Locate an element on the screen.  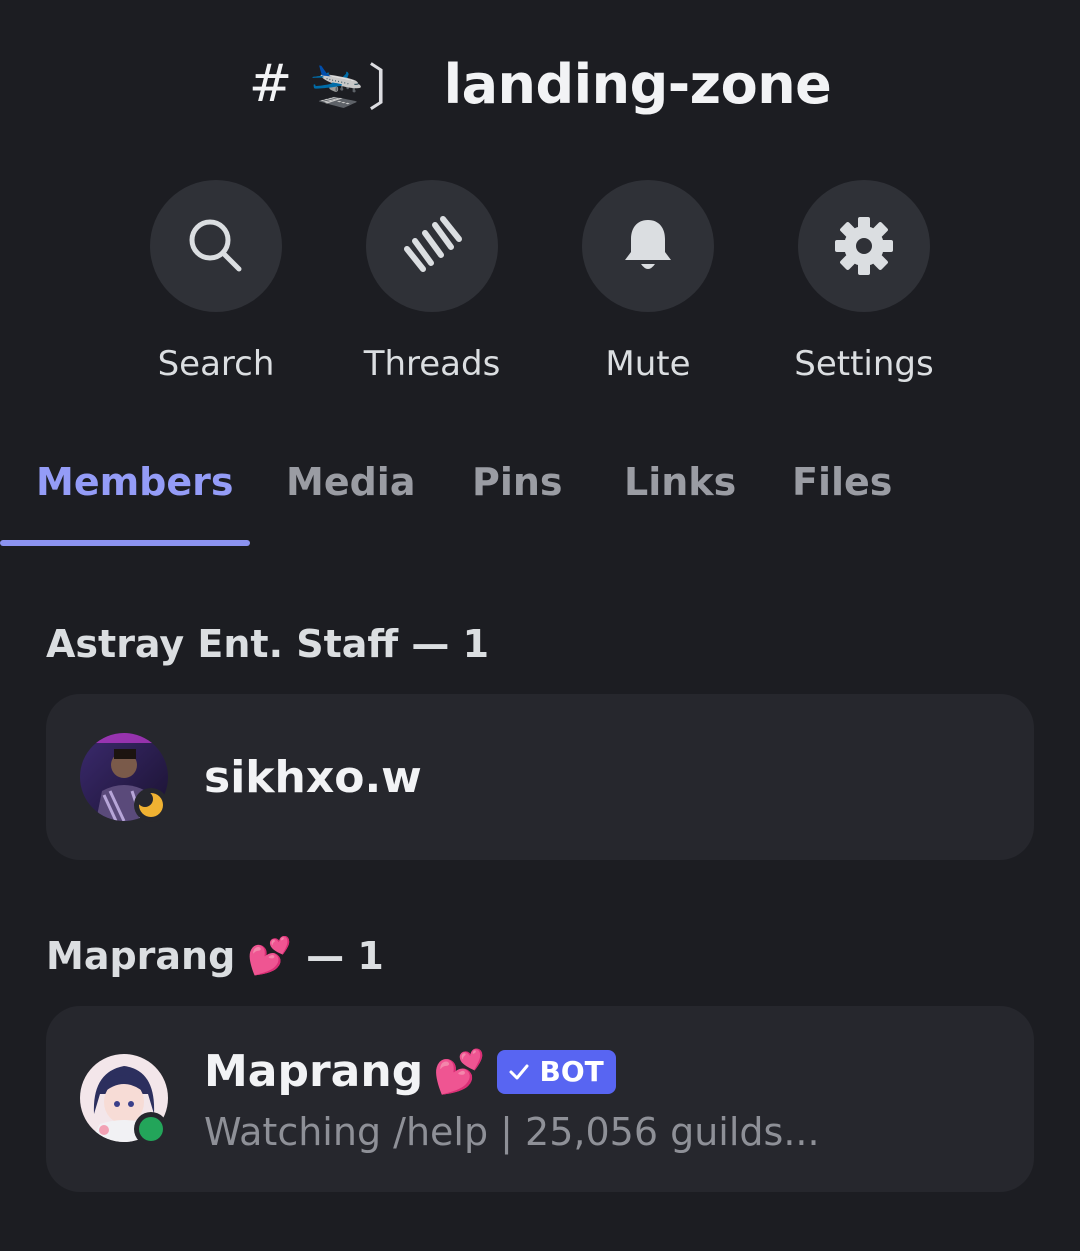
search-label: Search is located at coordinates (216, 364).